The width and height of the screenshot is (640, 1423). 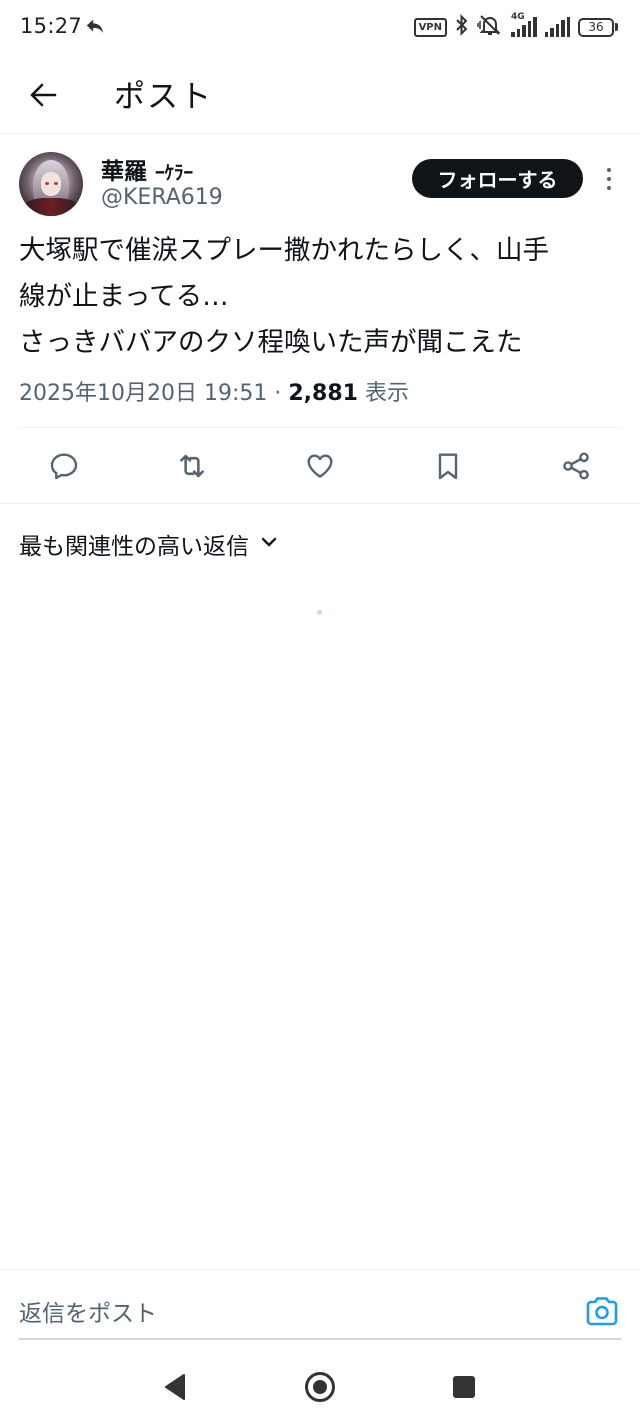 I want to click on author-name-tag: ｰｹﾗｰ, so click(x=174, y=173).